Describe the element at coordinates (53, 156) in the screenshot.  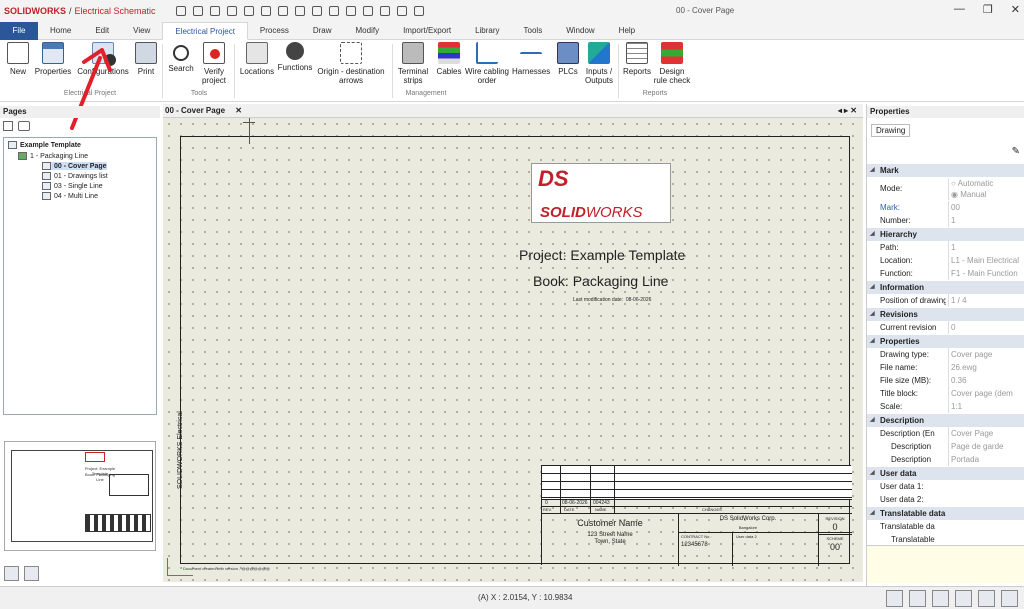
I see `tree-book: 1 - Packaging Line` at that location.